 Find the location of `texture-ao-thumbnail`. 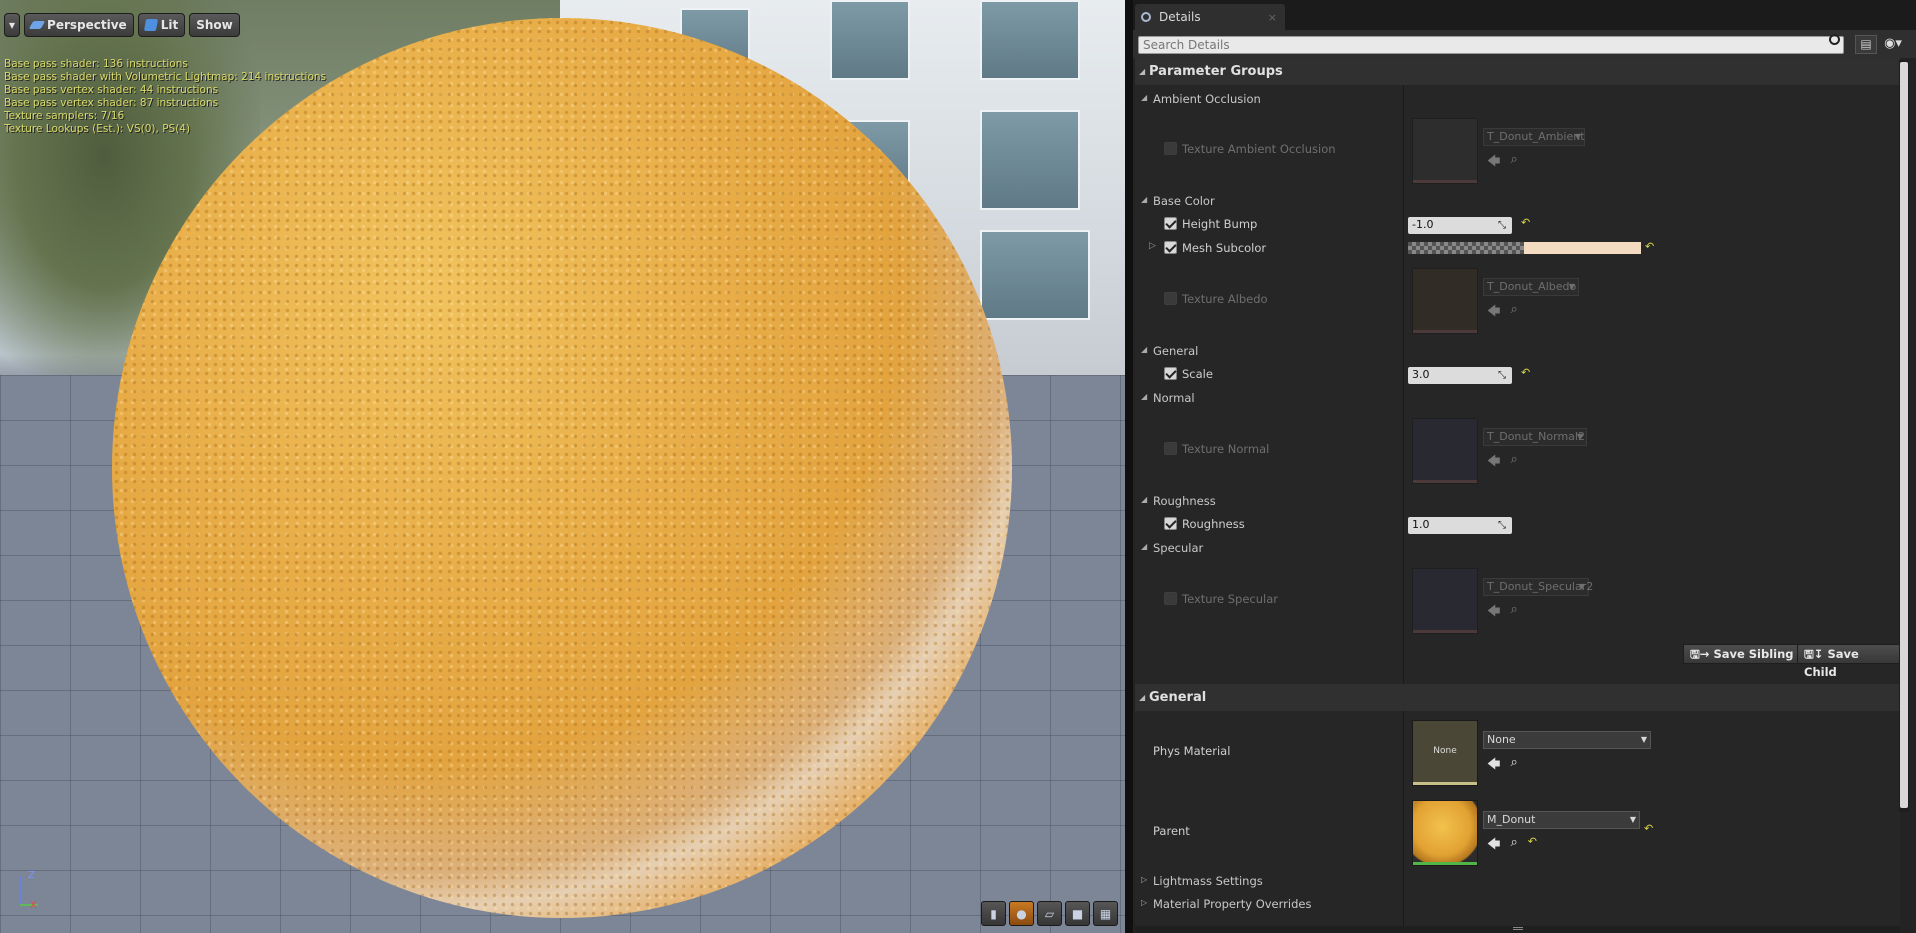

texture-ao-thumbnail is located at coordinates (1445, 151).